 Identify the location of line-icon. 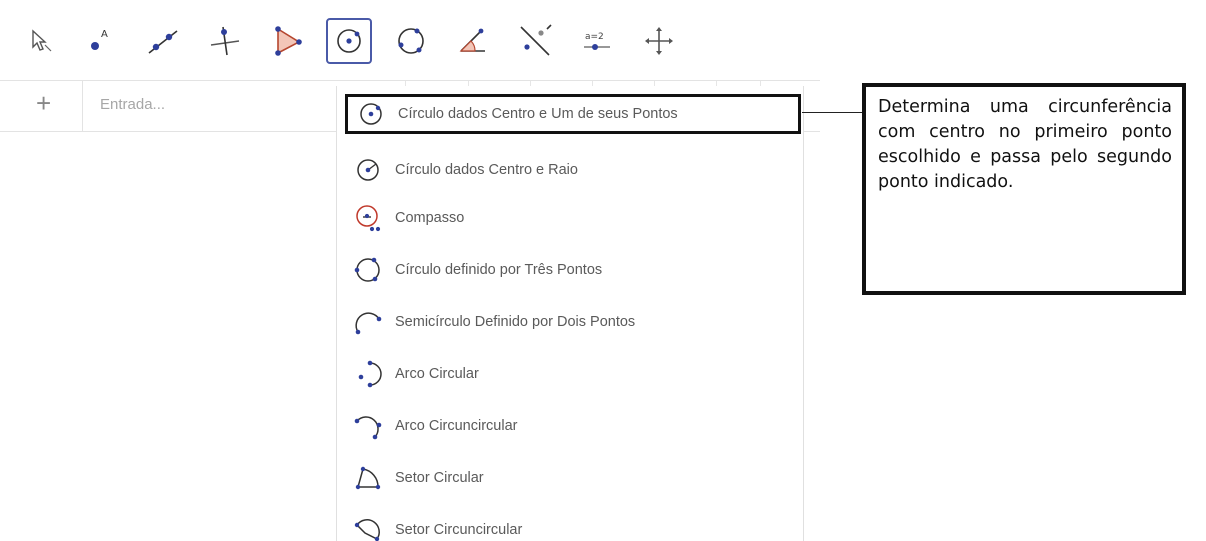
(163, 42).